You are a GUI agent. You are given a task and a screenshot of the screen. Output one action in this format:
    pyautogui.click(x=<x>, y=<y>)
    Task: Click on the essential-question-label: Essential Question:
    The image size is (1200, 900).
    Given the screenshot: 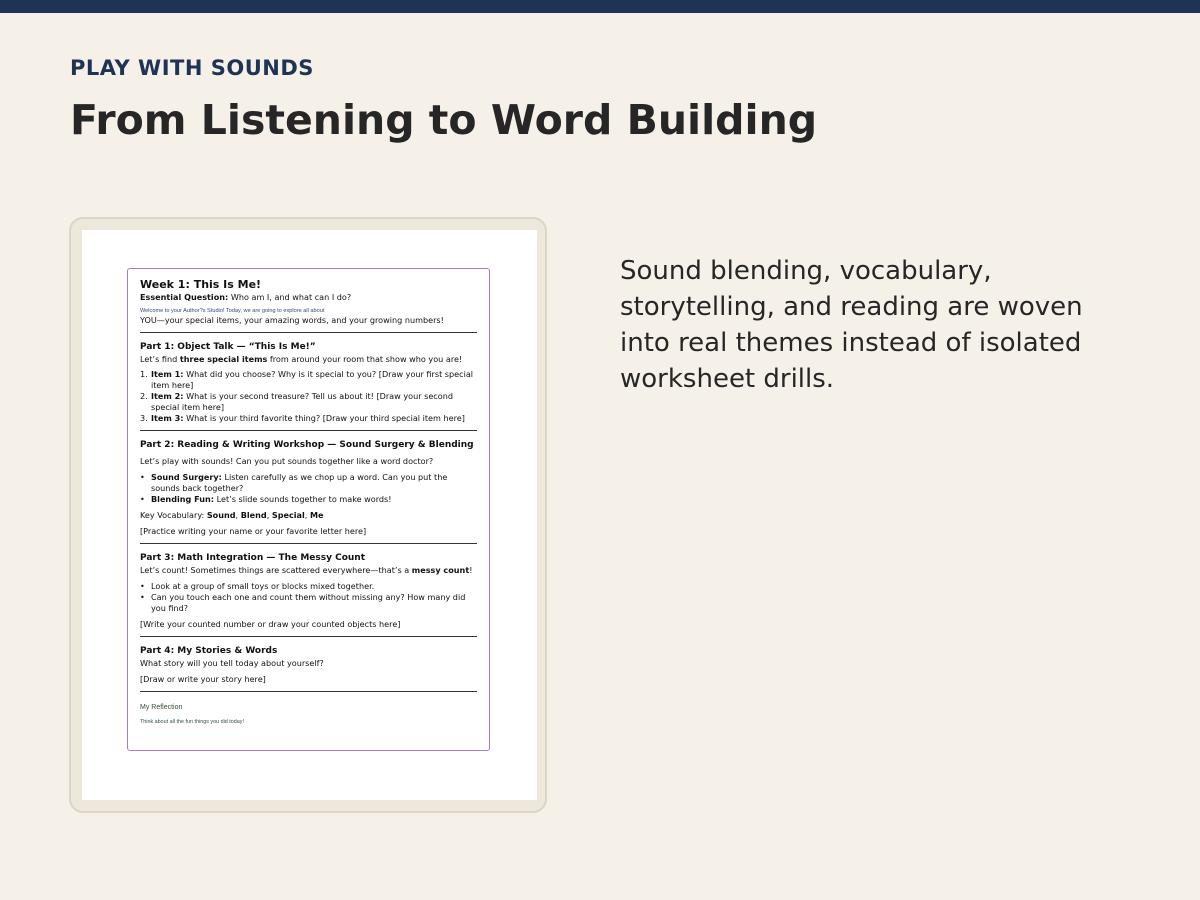 What is the action you would take?
    pyautogui.click(x=184, y=297)
    